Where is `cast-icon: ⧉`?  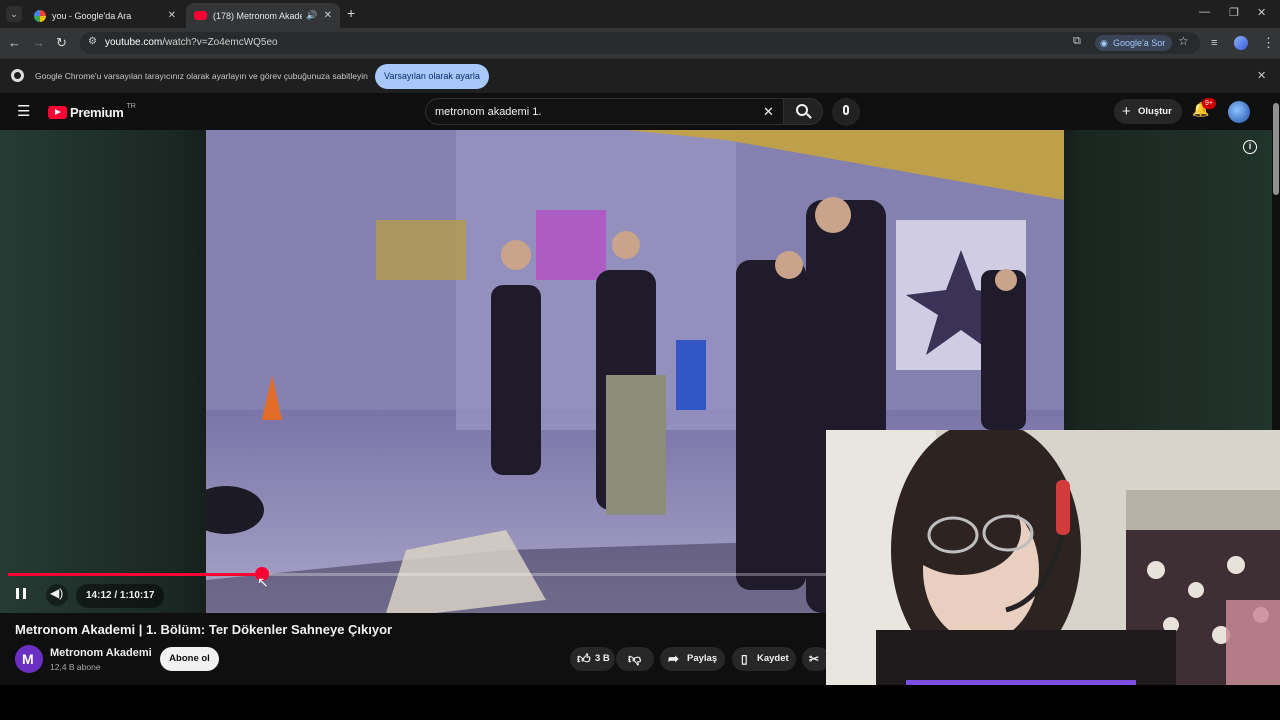
cast-icon: ⧉ is located at coordinates (1077, 41).